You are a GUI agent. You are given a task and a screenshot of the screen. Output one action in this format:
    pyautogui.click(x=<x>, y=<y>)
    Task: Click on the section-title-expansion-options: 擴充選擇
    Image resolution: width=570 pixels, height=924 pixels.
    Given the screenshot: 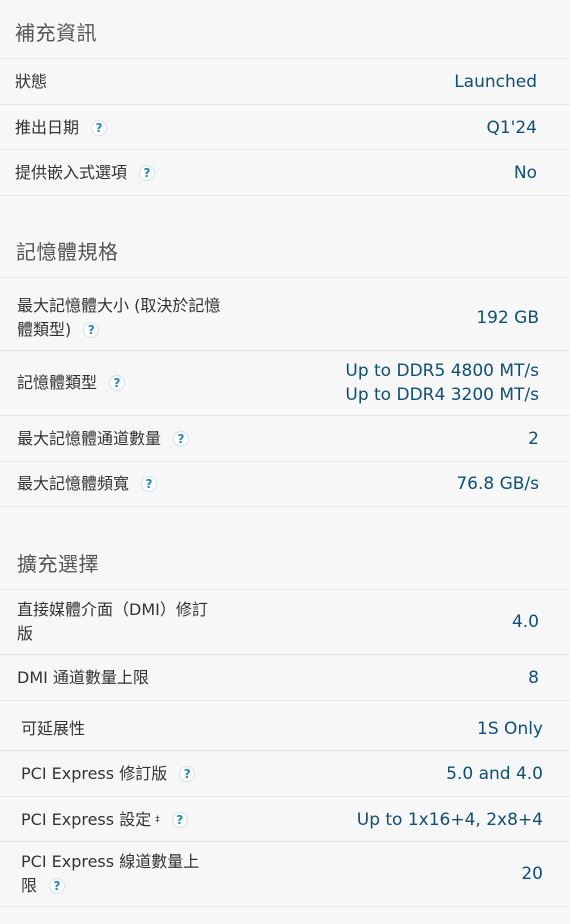 What is the action you would take?
    pyautogui.click(x=58, y=564)
    